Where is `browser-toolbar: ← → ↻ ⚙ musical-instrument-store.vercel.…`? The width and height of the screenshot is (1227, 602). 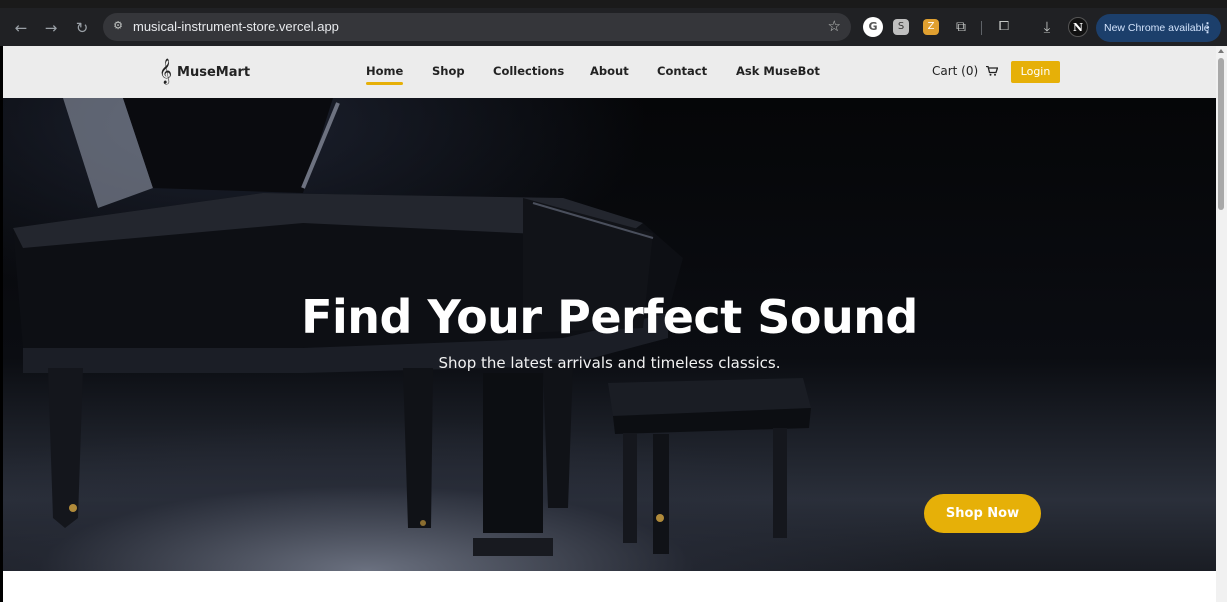
browser-toolbar: ← → ↻ ⚙ musical-instrument-store.vercel.… is located at coordinates (613, 23).